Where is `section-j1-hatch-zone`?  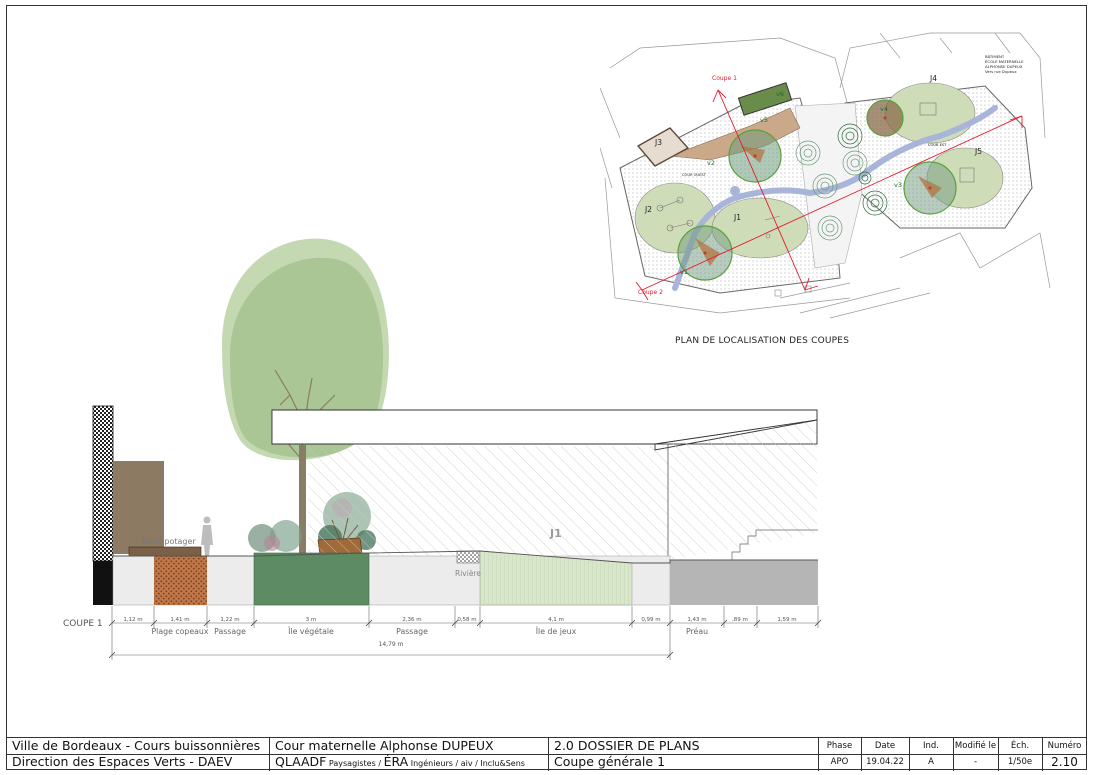 section-j1-hatch-zone is located at coordinates (488, 504).